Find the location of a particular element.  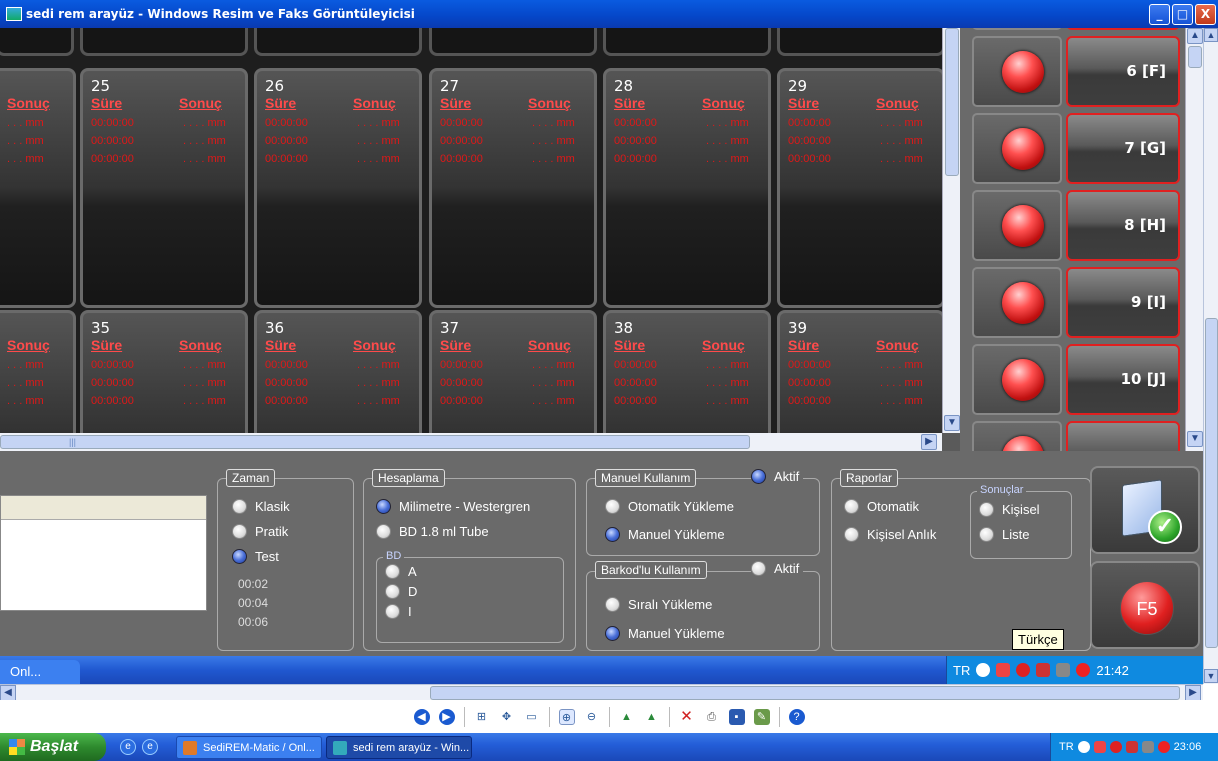

radio-bd-i: I is located at coordinates (398, 611).